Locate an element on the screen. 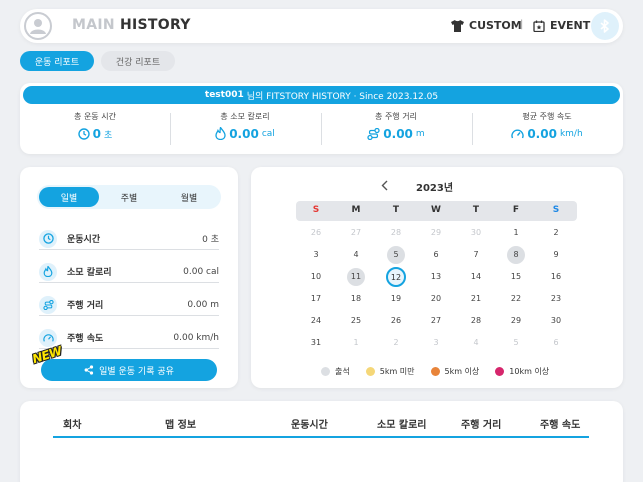 The width and height of the screenshot is (643, 482). calendar-day: 31 is located at coordinates (316, 343).